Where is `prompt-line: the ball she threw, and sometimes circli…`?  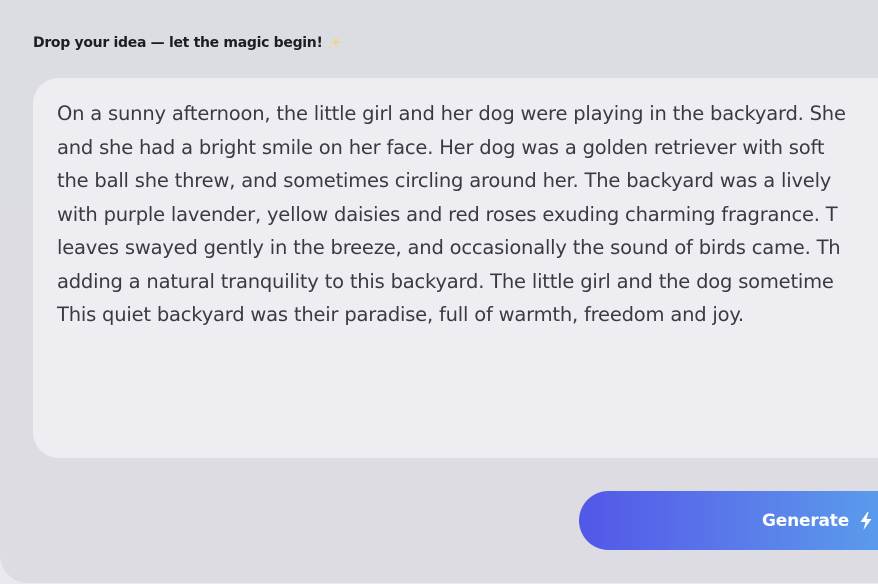
prompt-line: the ball she threw, and sometimes circli… is located at coordinates (444, 180).